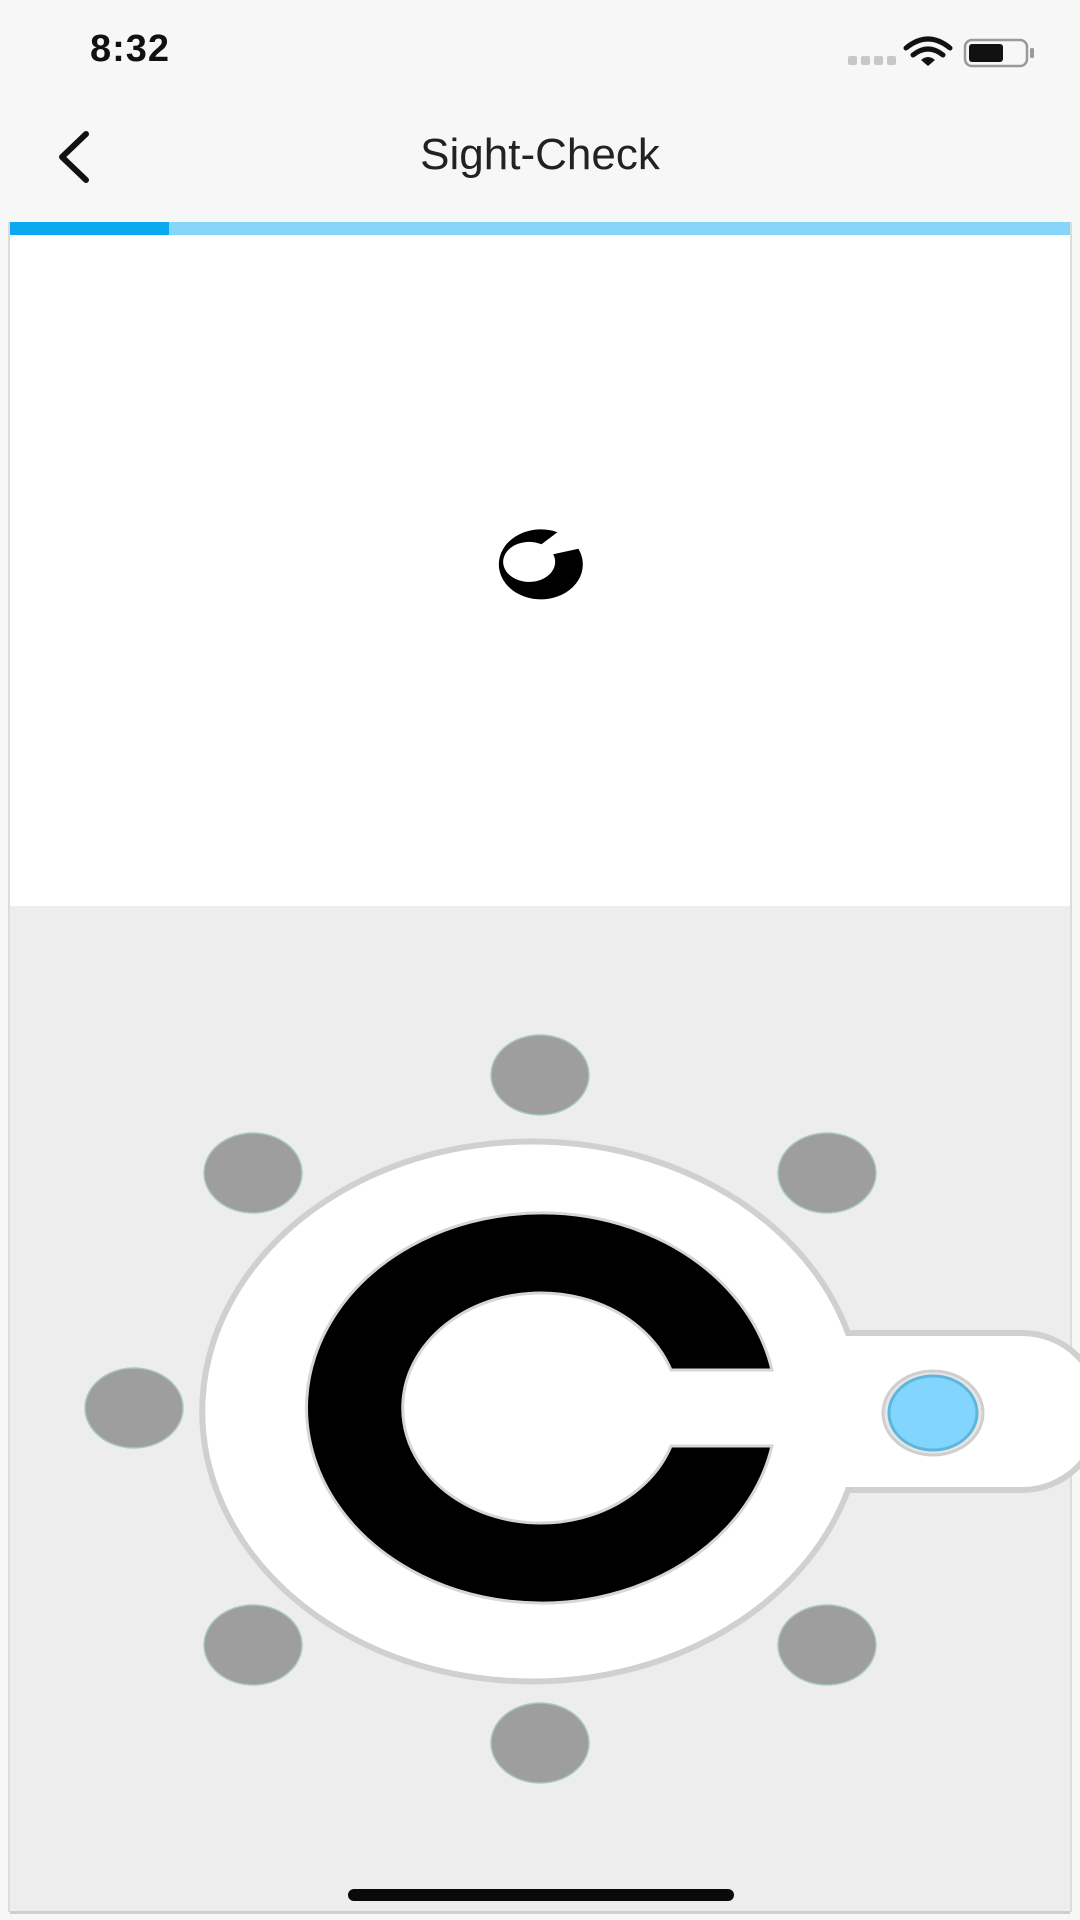 The width and height of the screenshot is (1080, 1920). I want to click on status-time: 8:32, so click(130, 49).